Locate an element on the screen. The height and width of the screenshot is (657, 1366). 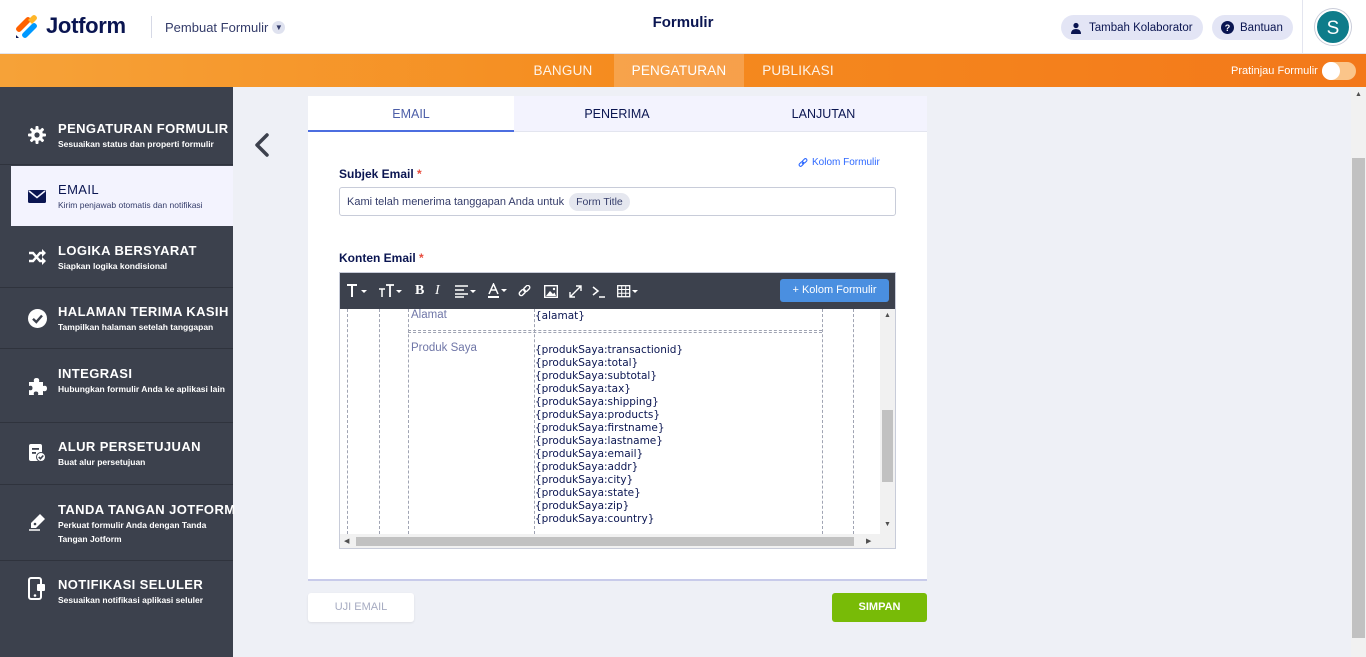
sidebar-item-title: PENGATURAN FORMULIR is located at coordinates (143, 128).